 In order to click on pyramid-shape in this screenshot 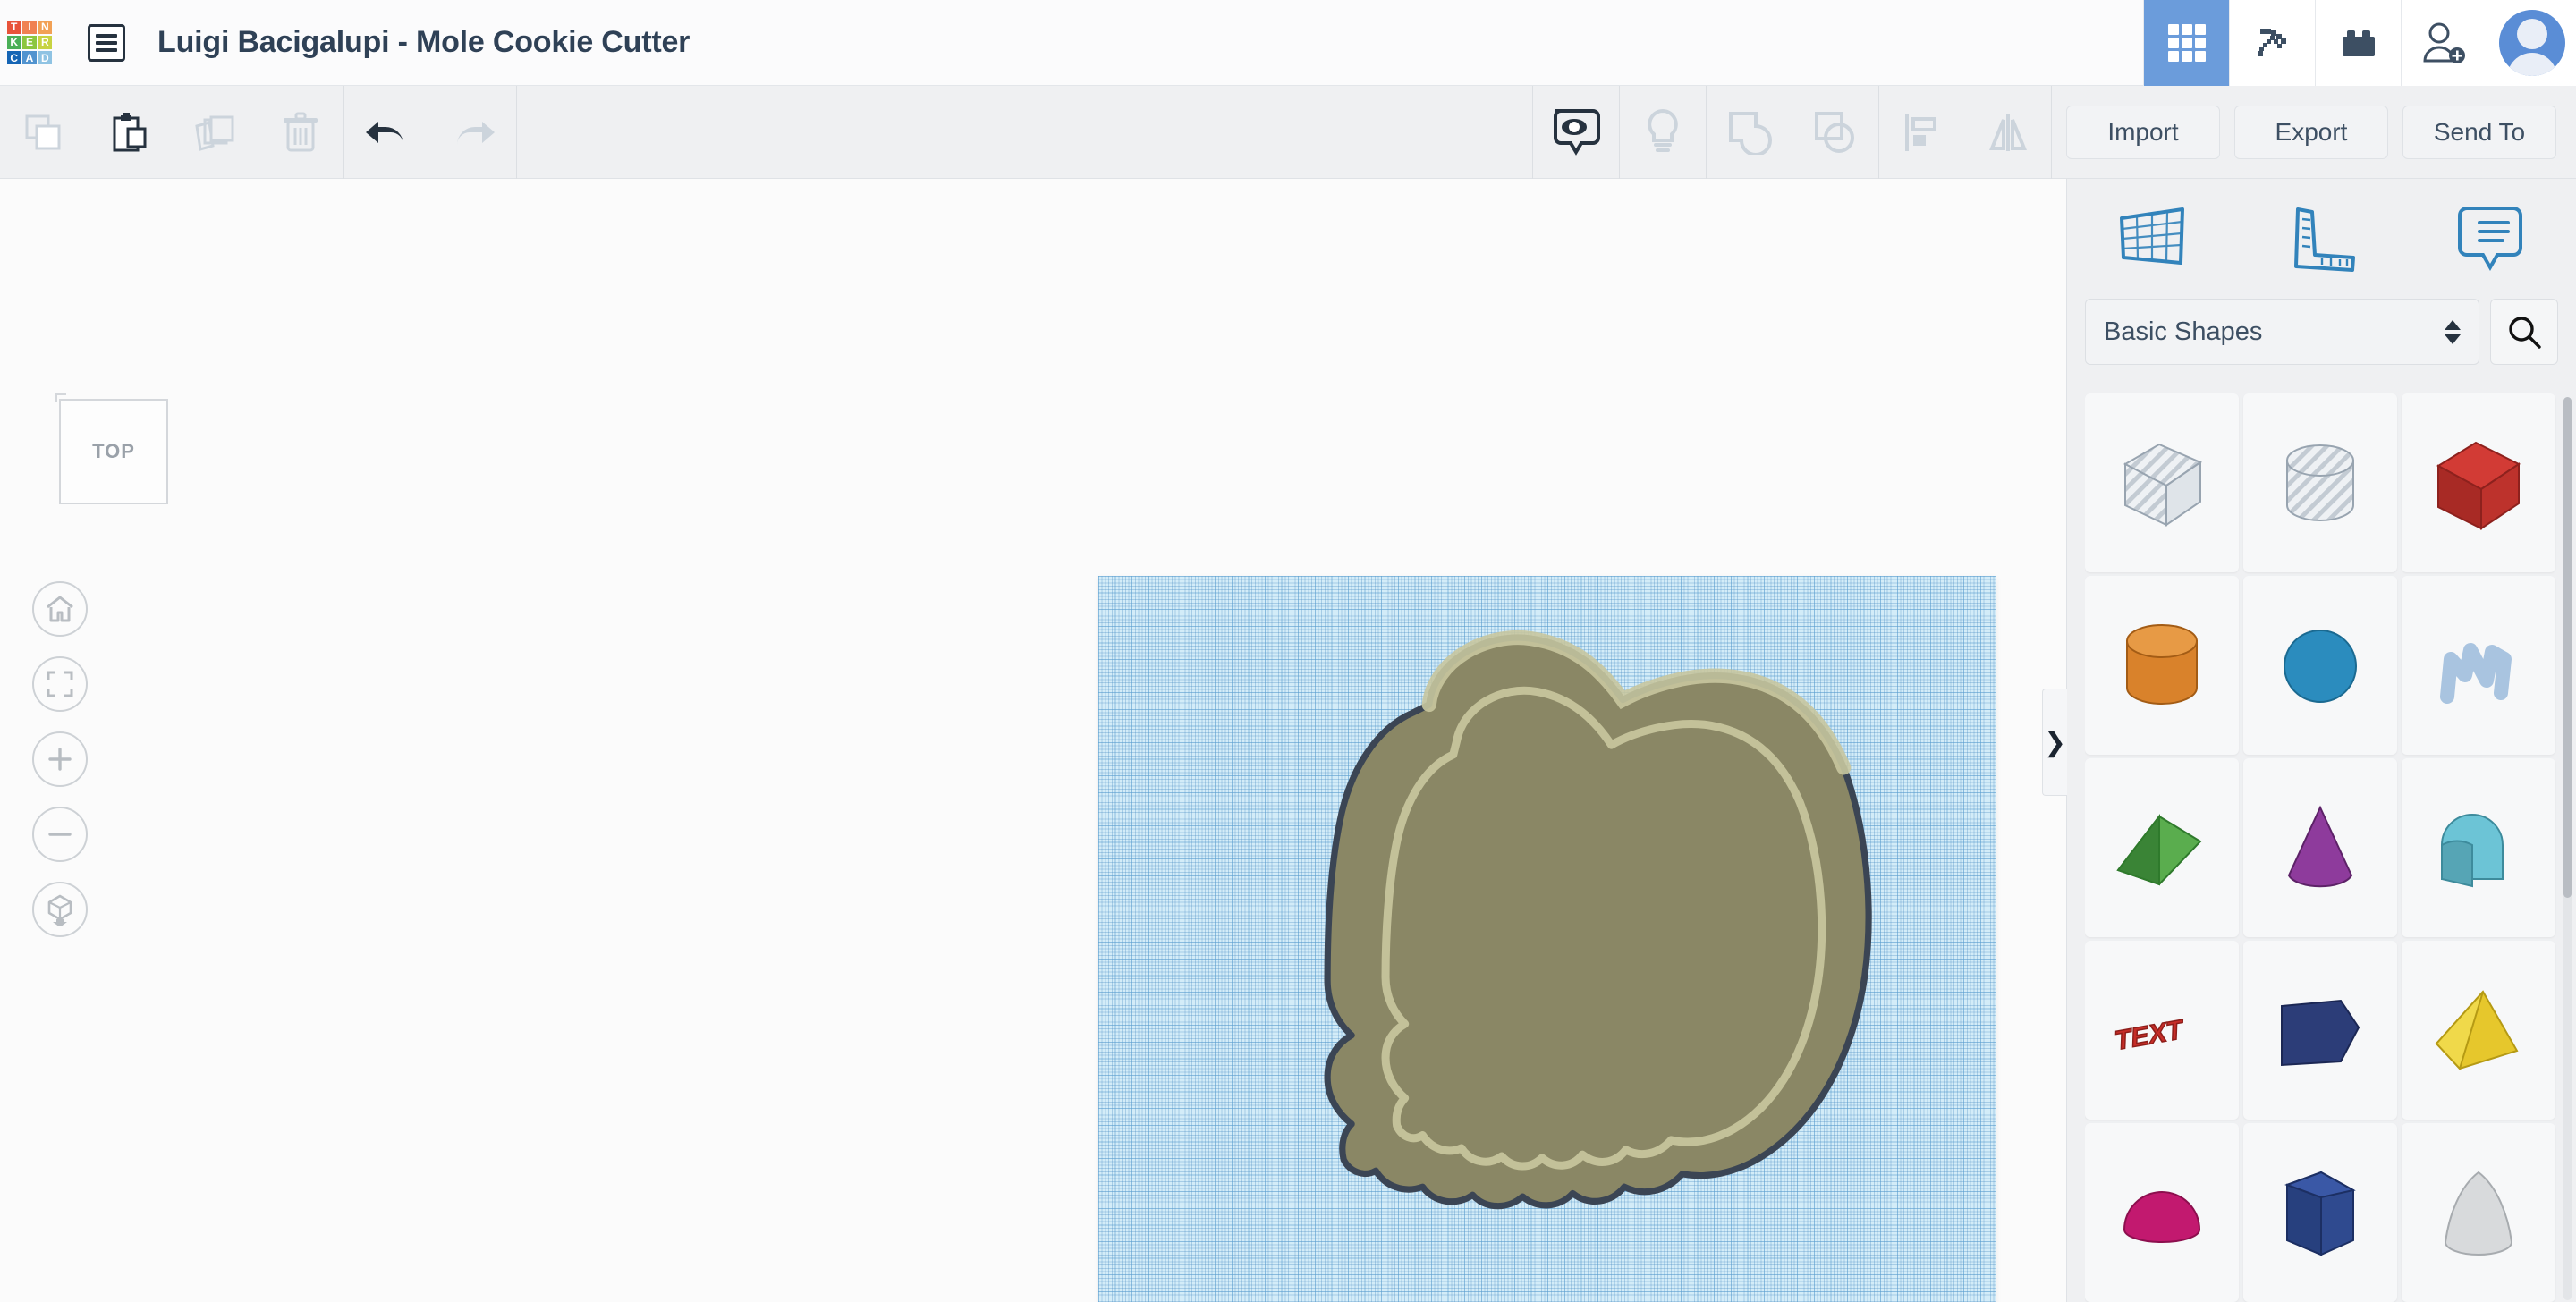, I will do `click(2478, 1030)`.